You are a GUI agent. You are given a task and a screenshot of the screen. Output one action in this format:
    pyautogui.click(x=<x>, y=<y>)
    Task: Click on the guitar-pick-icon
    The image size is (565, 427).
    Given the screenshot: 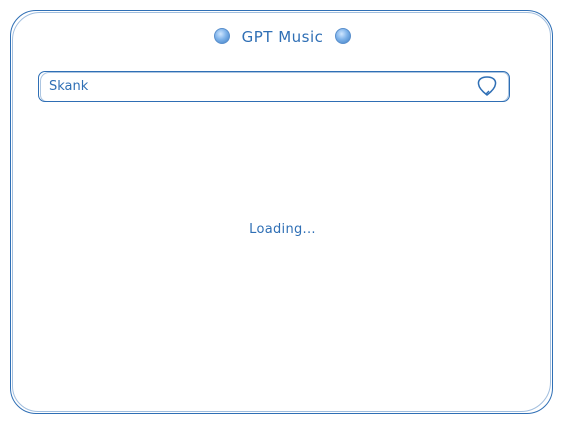 What is the action you would take?
    pyautogui.click(x=487, y=86)
    